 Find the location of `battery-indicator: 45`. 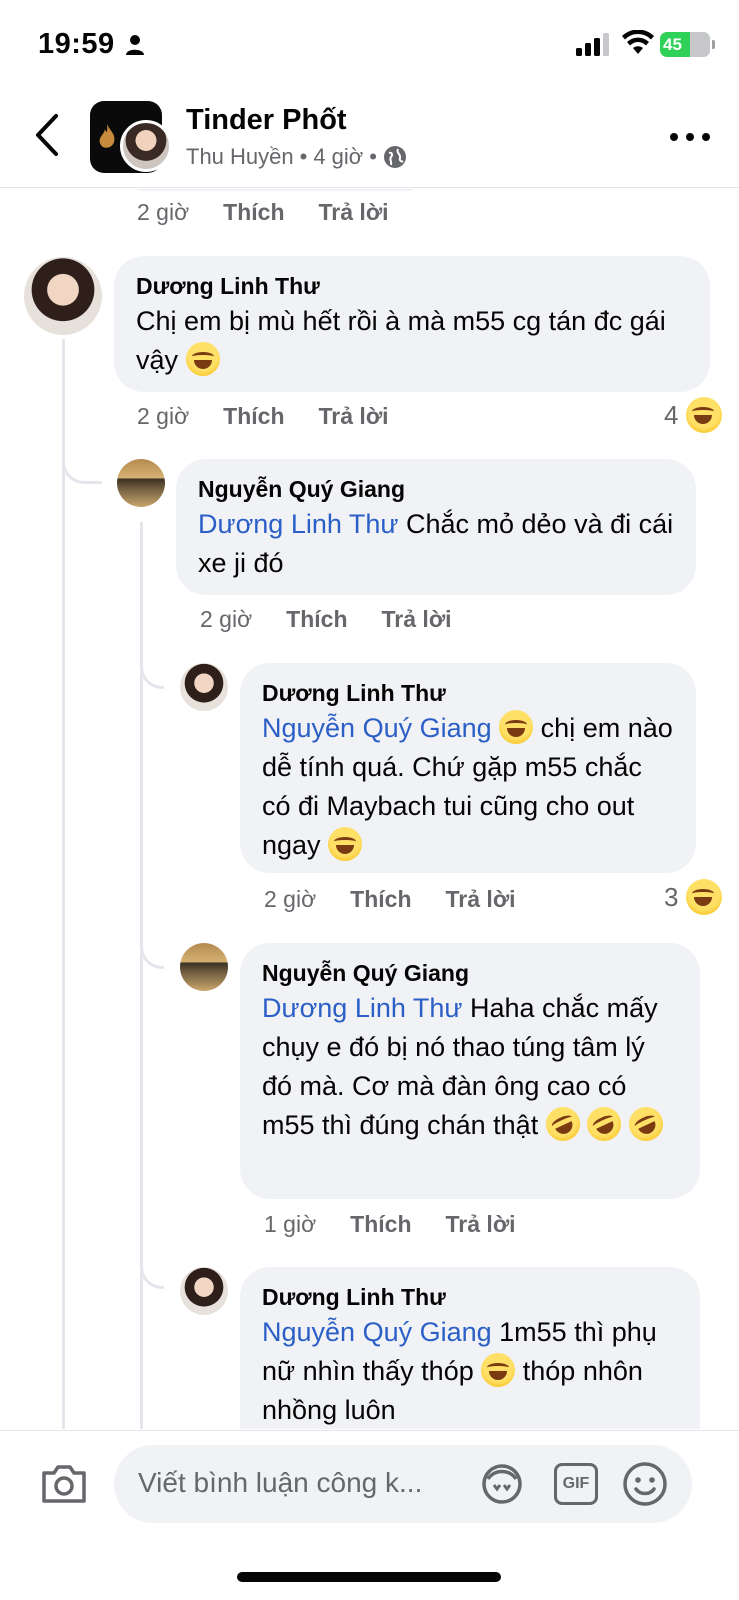

battery-indicator: 45 is located at coordinates (687, 44).